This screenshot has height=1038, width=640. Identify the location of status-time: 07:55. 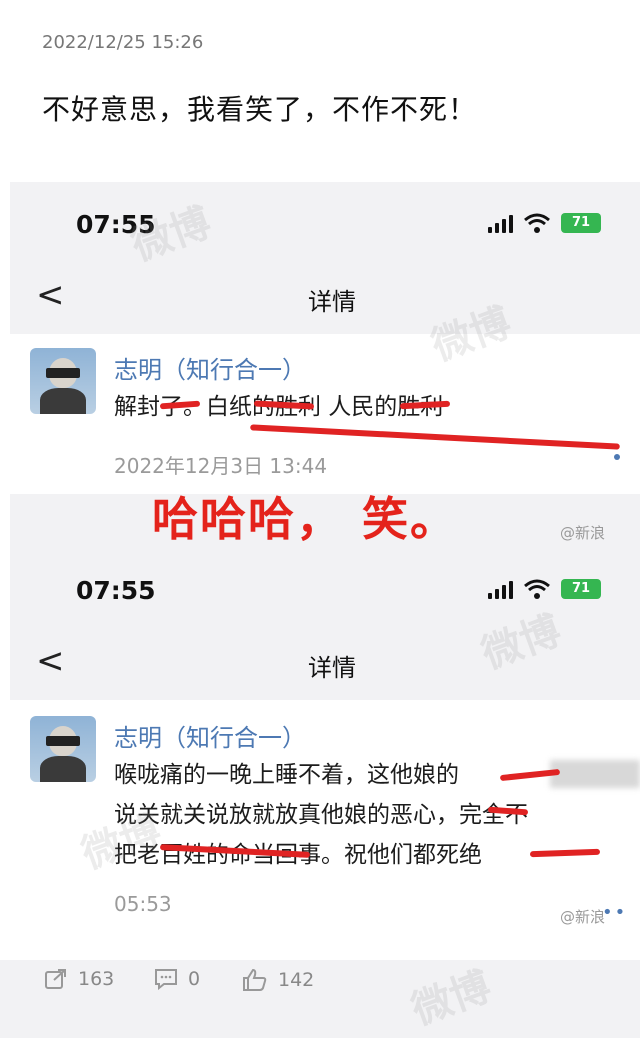
(116, 590).